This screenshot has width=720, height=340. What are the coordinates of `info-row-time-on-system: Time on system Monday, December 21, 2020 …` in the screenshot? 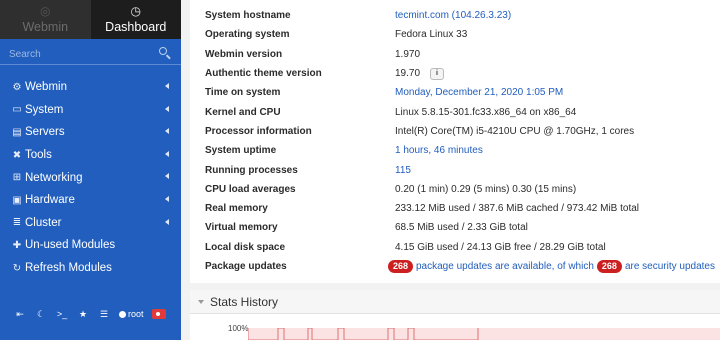 It's located at (460, 92).